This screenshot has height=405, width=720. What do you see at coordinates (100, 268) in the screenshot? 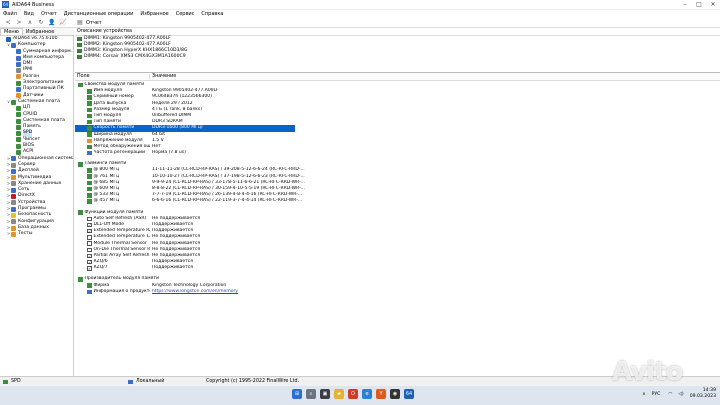
I see `field-label: RZQ/7` at bounding box center [100, 268].